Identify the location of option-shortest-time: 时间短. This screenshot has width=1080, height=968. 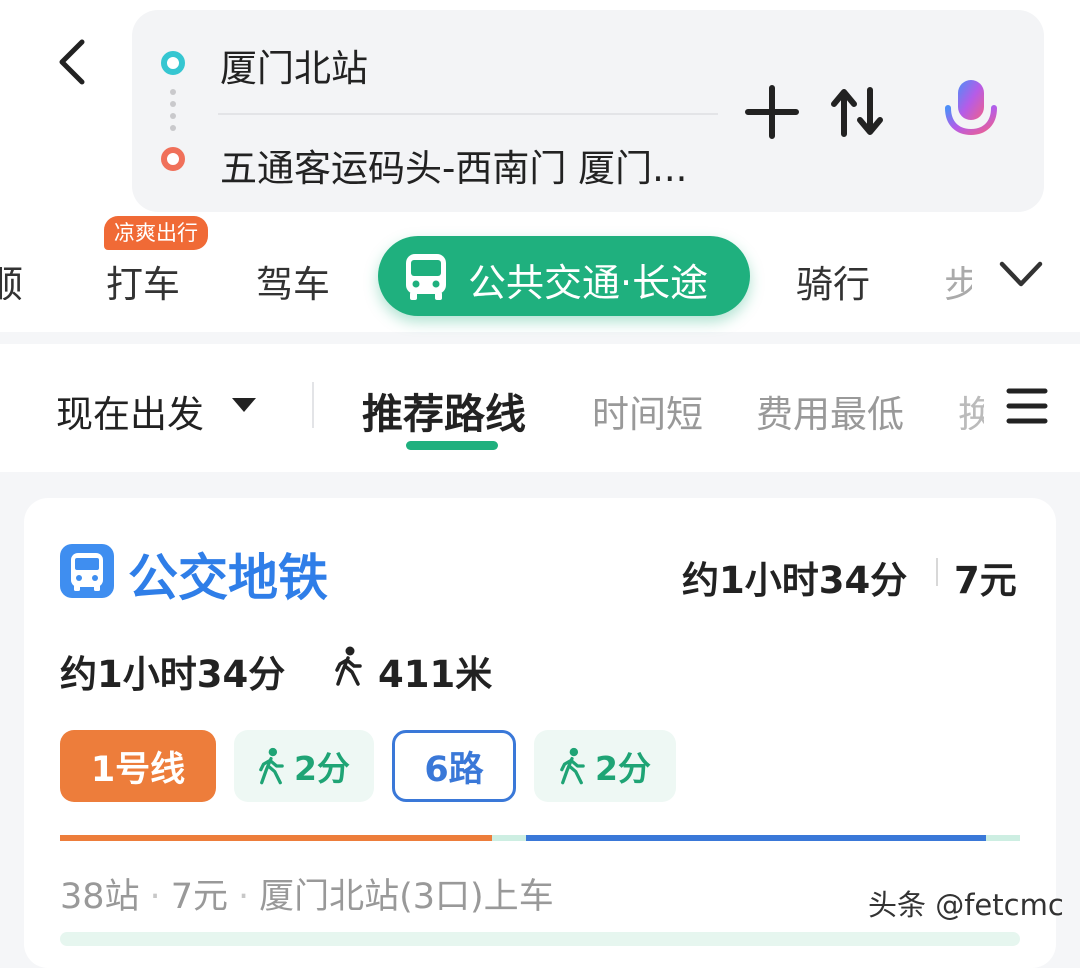
(647, 411).